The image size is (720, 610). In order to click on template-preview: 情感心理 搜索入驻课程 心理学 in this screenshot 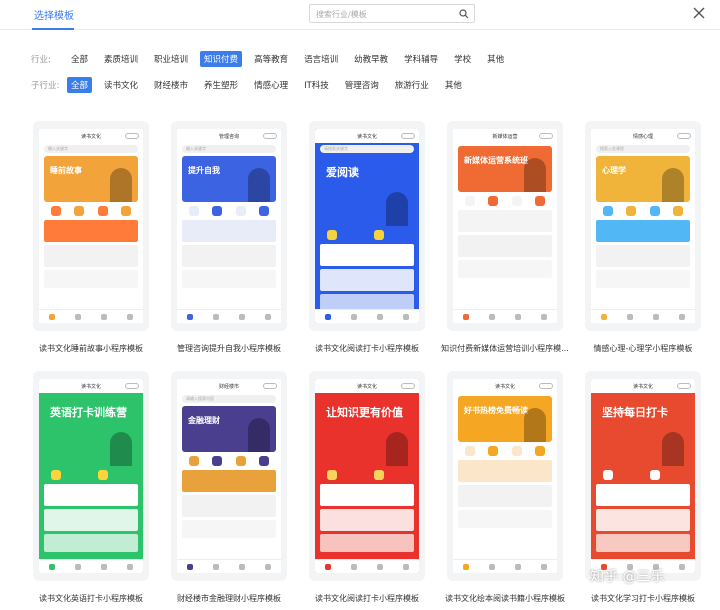, I will do `click(643, 226)`.